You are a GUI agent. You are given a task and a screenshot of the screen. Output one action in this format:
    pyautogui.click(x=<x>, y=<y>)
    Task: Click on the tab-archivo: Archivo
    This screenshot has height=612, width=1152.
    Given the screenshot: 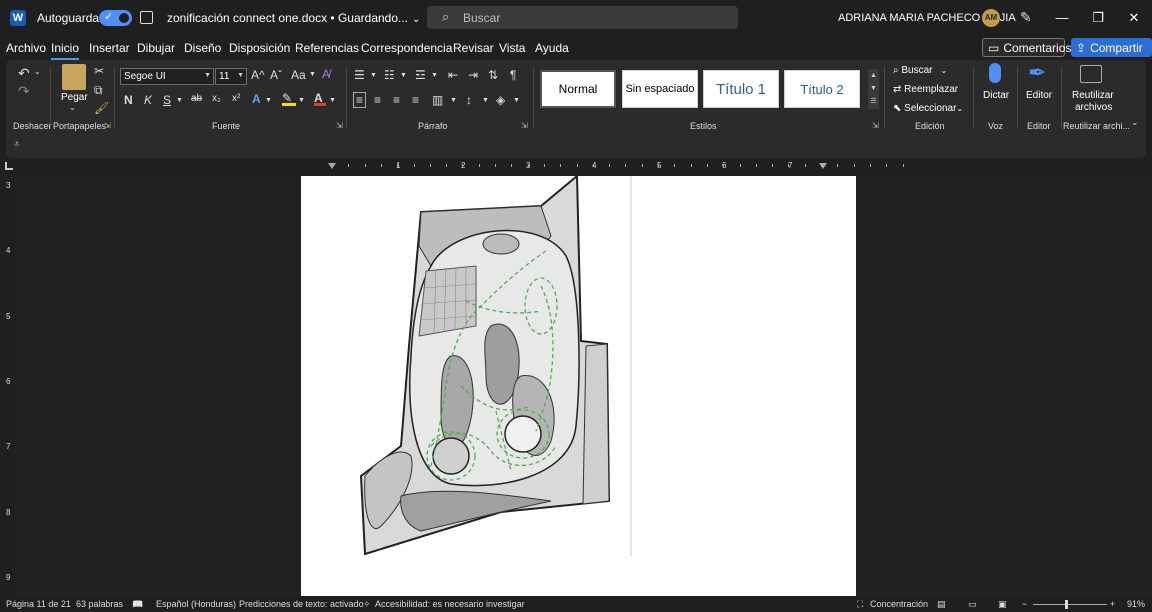 What is the action you would take?
    pyautogui.click(x=26, y=48)
    